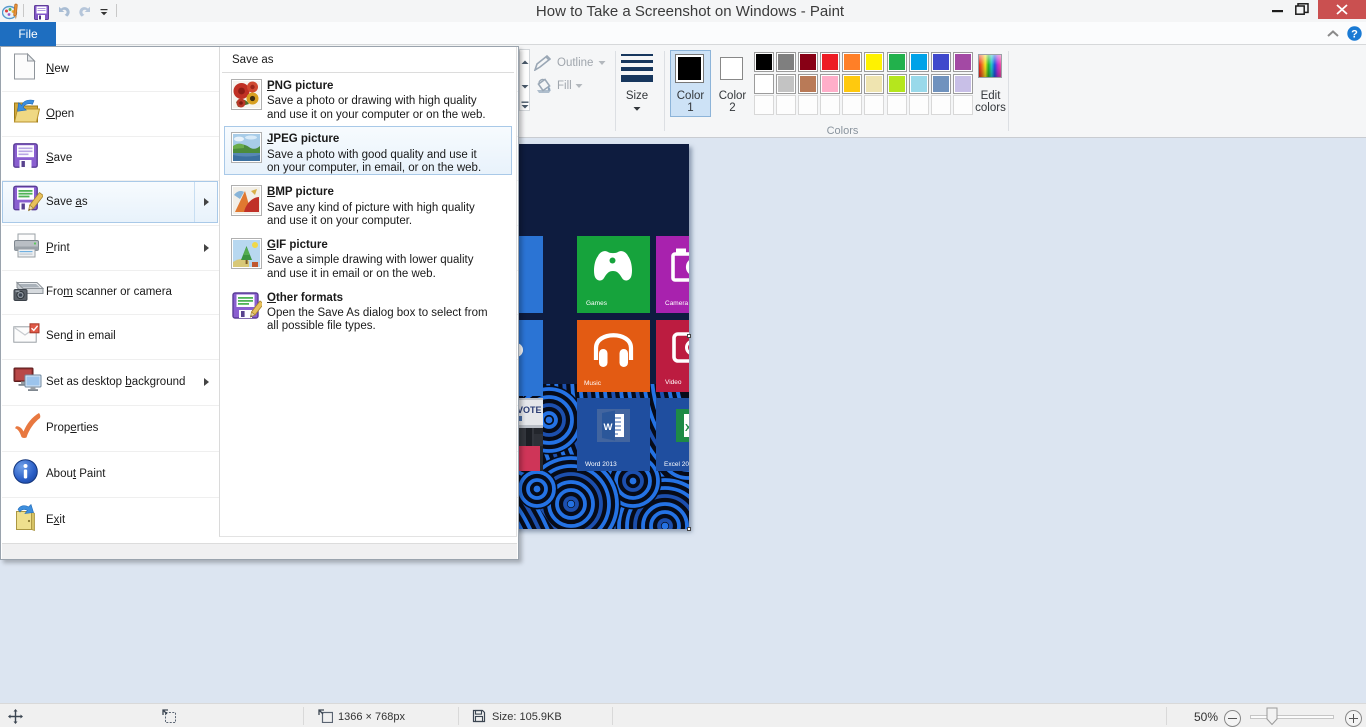 This screenshot has height=727, width=1366. I want to click on svg-text: Games, so click(597, 303).